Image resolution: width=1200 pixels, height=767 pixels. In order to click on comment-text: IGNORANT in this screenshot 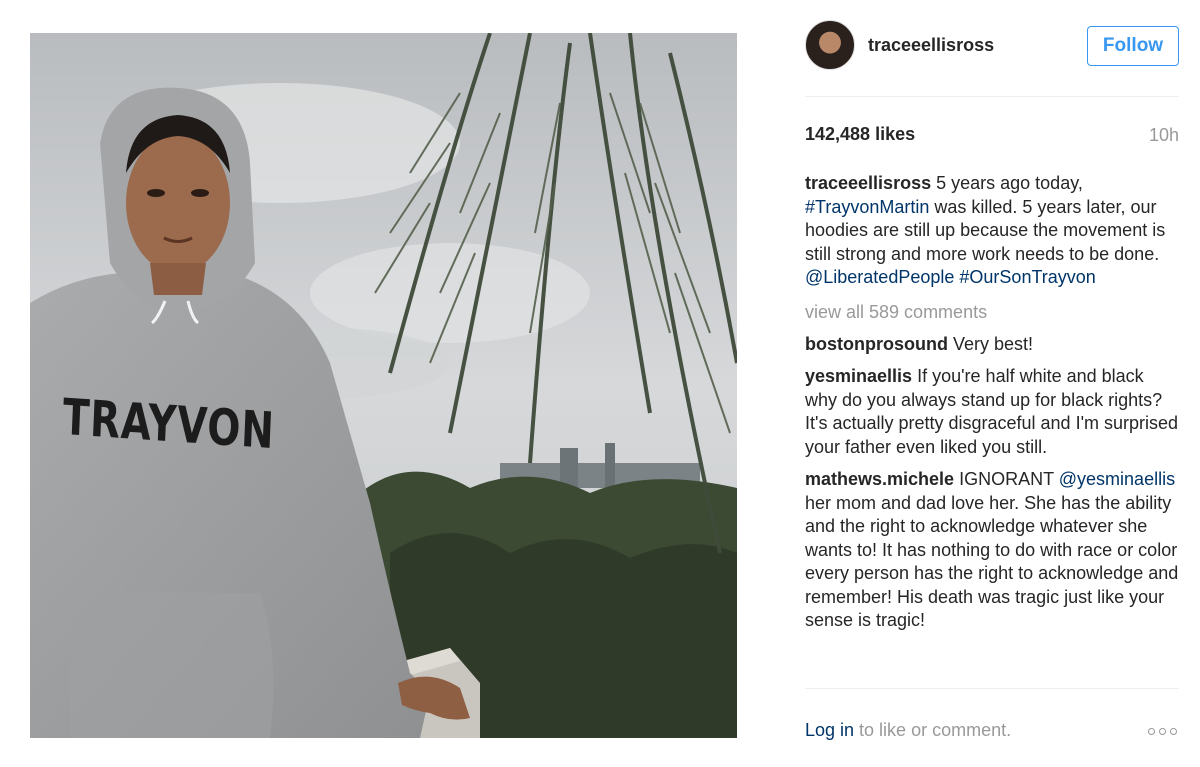, I will do `click(1009, 479)`.